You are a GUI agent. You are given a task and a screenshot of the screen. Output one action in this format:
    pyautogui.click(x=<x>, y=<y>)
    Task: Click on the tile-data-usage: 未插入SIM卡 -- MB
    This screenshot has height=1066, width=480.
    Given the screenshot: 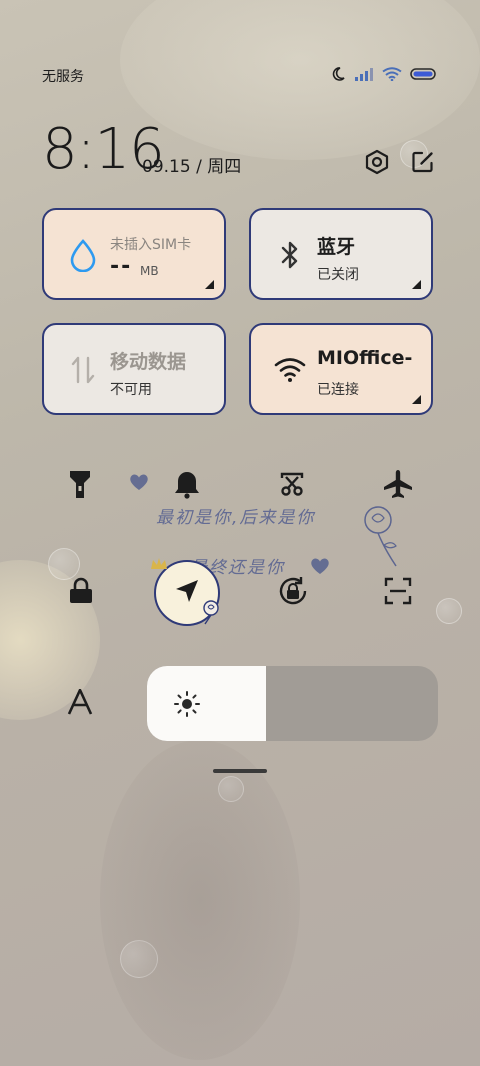 What is the action you would take?
    pyautogui.click(x=134, y=254)
    